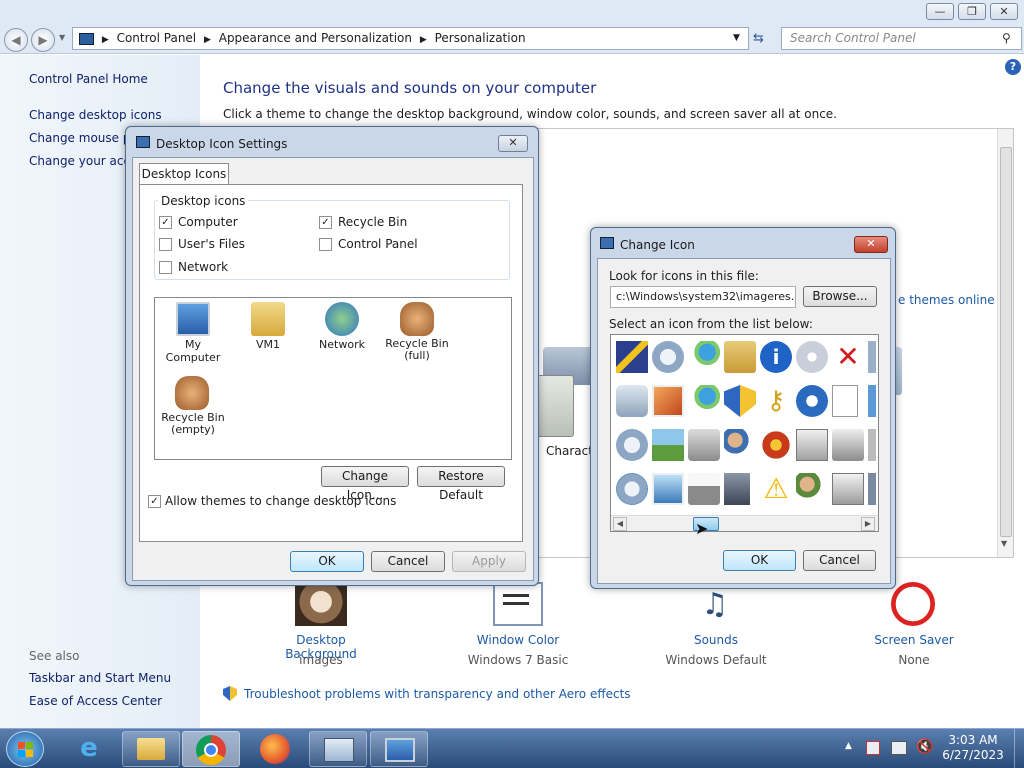 This screenshot has height=768, width=1024. I want to click on desktop-background-image, so click(321, 604).